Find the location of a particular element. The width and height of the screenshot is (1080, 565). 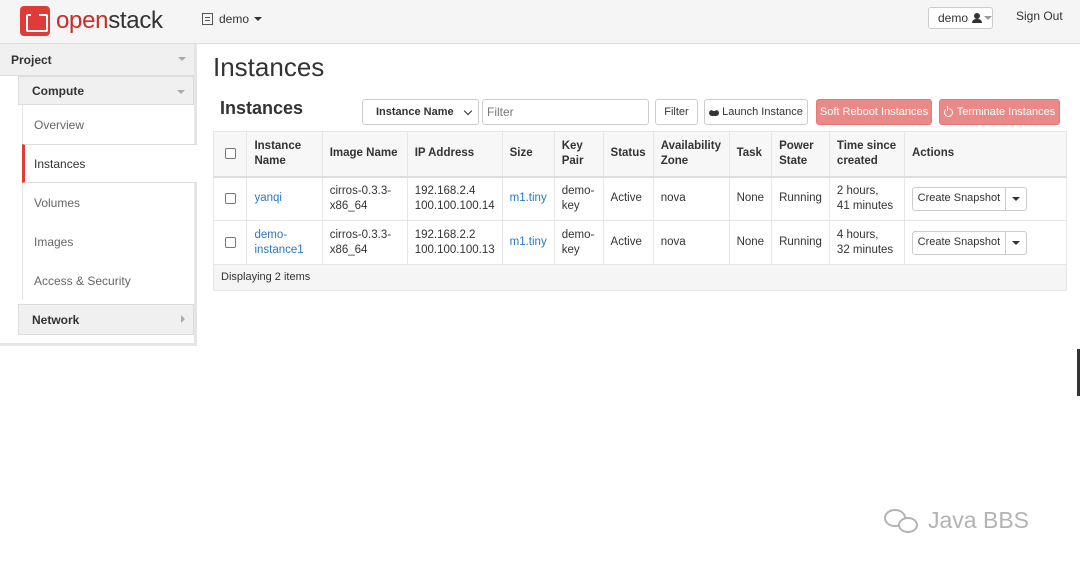

section-title: Instances is located at coordinates (262, 108).